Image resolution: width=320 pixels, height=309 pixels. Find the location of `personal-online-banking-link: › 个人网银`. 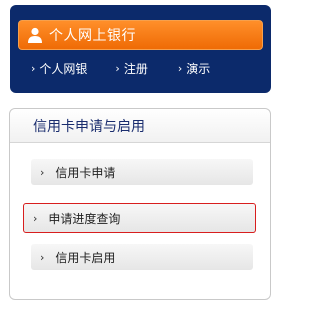

personal-online-banking-link: › 个人网银 is located at coordinates (59, 68).